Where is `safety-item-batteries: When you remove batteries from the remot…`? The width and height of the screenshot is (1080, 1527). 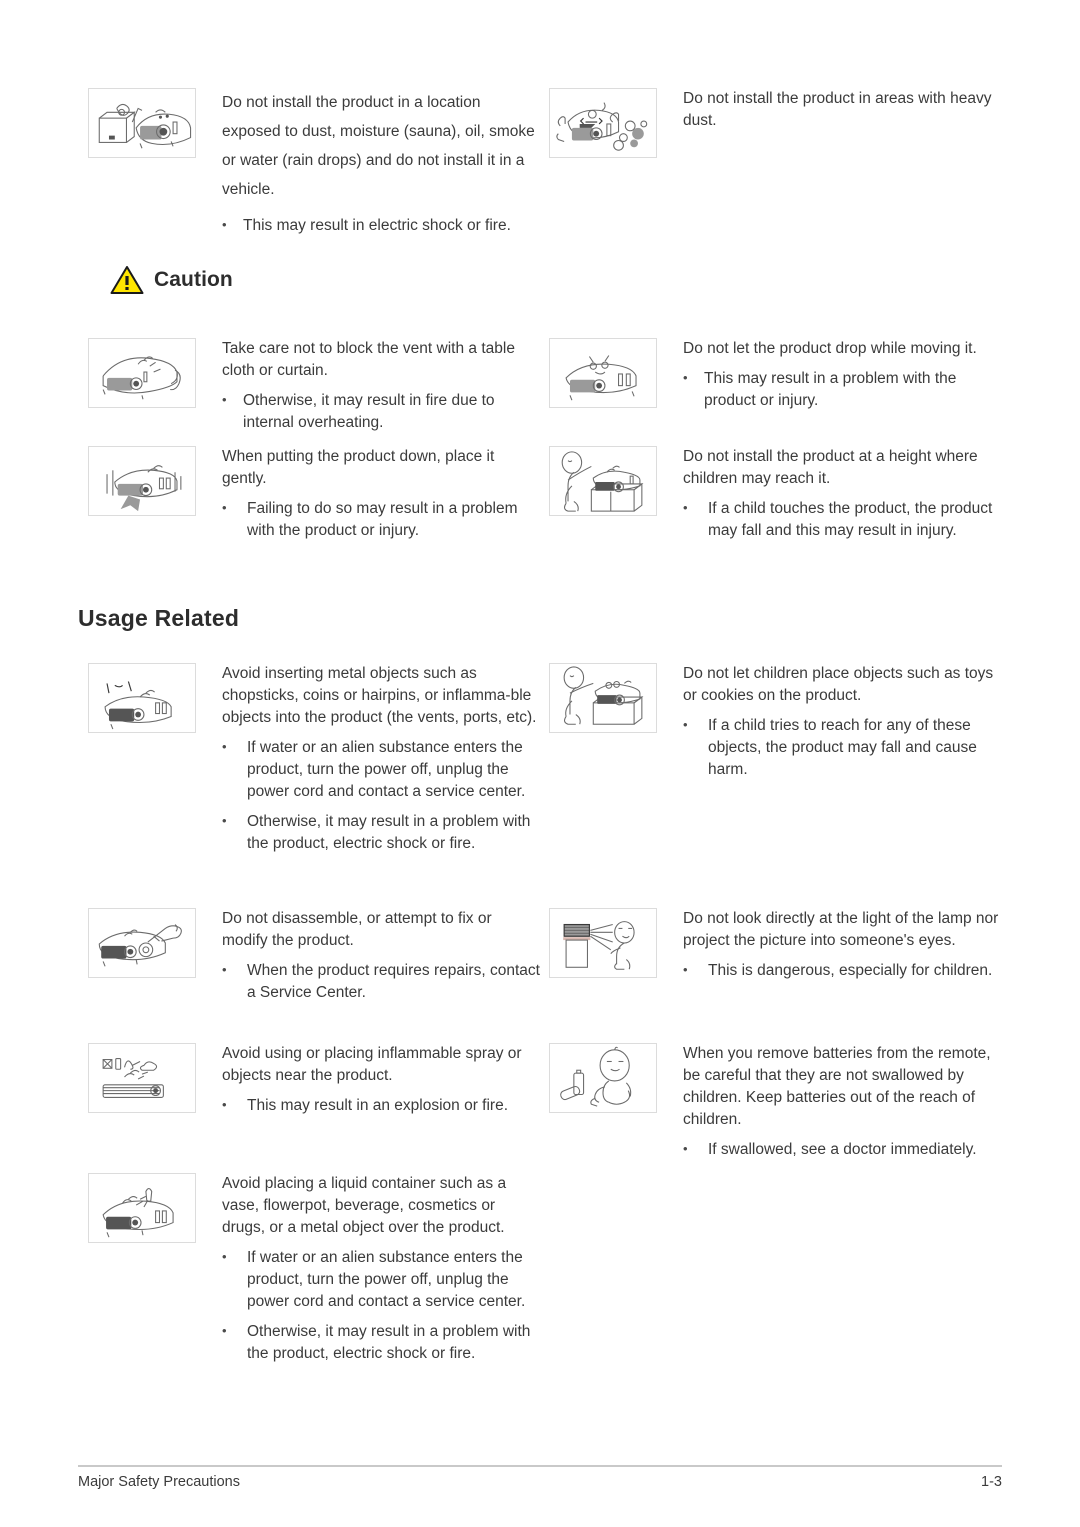
safety-item-batteries: When you remove batteries from the remot… is located at coordinates (776, 1102).